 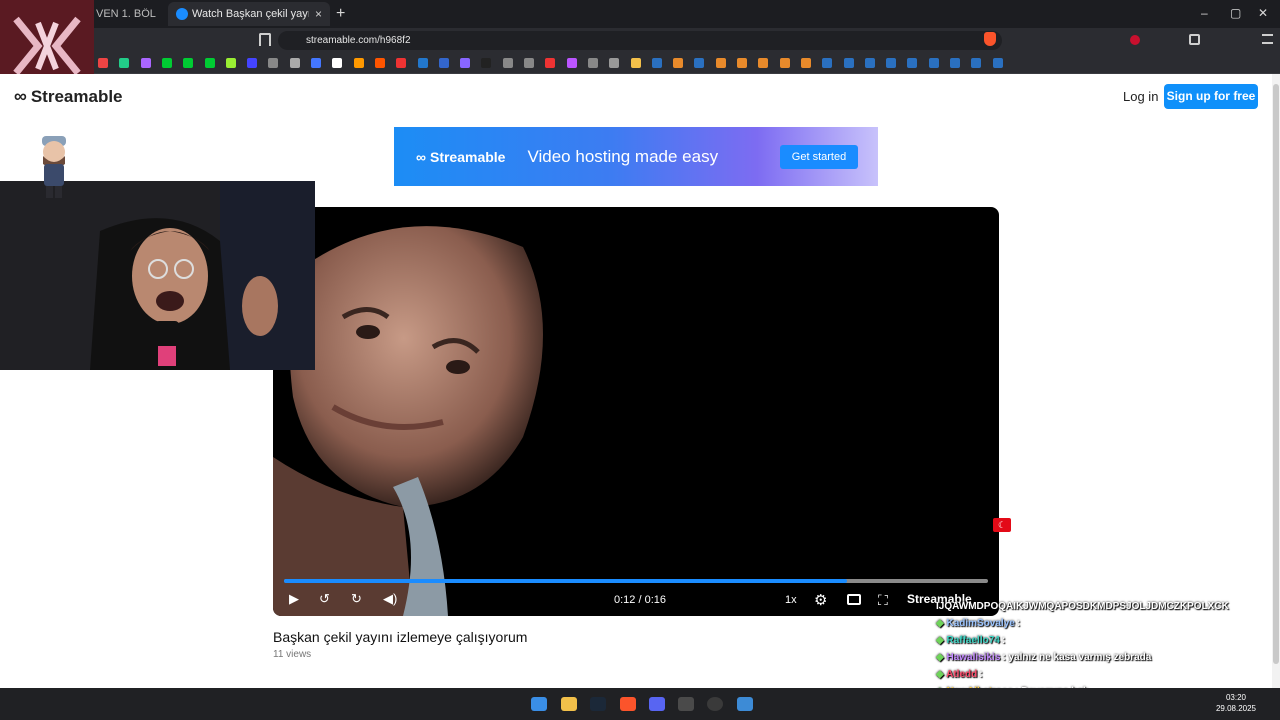 What do you see at coordinates (1276, 374) in the screenshot?
I see `scrollbar-thumb` at bounding box center [1276, 374].